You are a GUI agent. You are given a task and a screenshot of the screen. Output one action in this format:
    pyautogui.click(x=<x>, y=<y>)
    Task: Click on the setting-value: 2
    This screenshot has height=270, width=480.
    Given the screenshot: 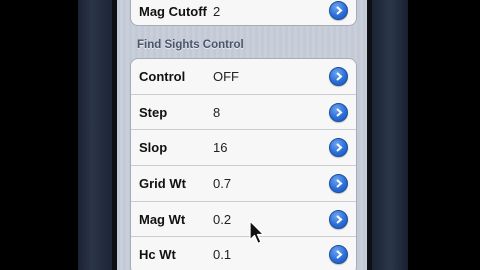 What is the action you would take?
    pyautogui.click(x=217, y=11)
    